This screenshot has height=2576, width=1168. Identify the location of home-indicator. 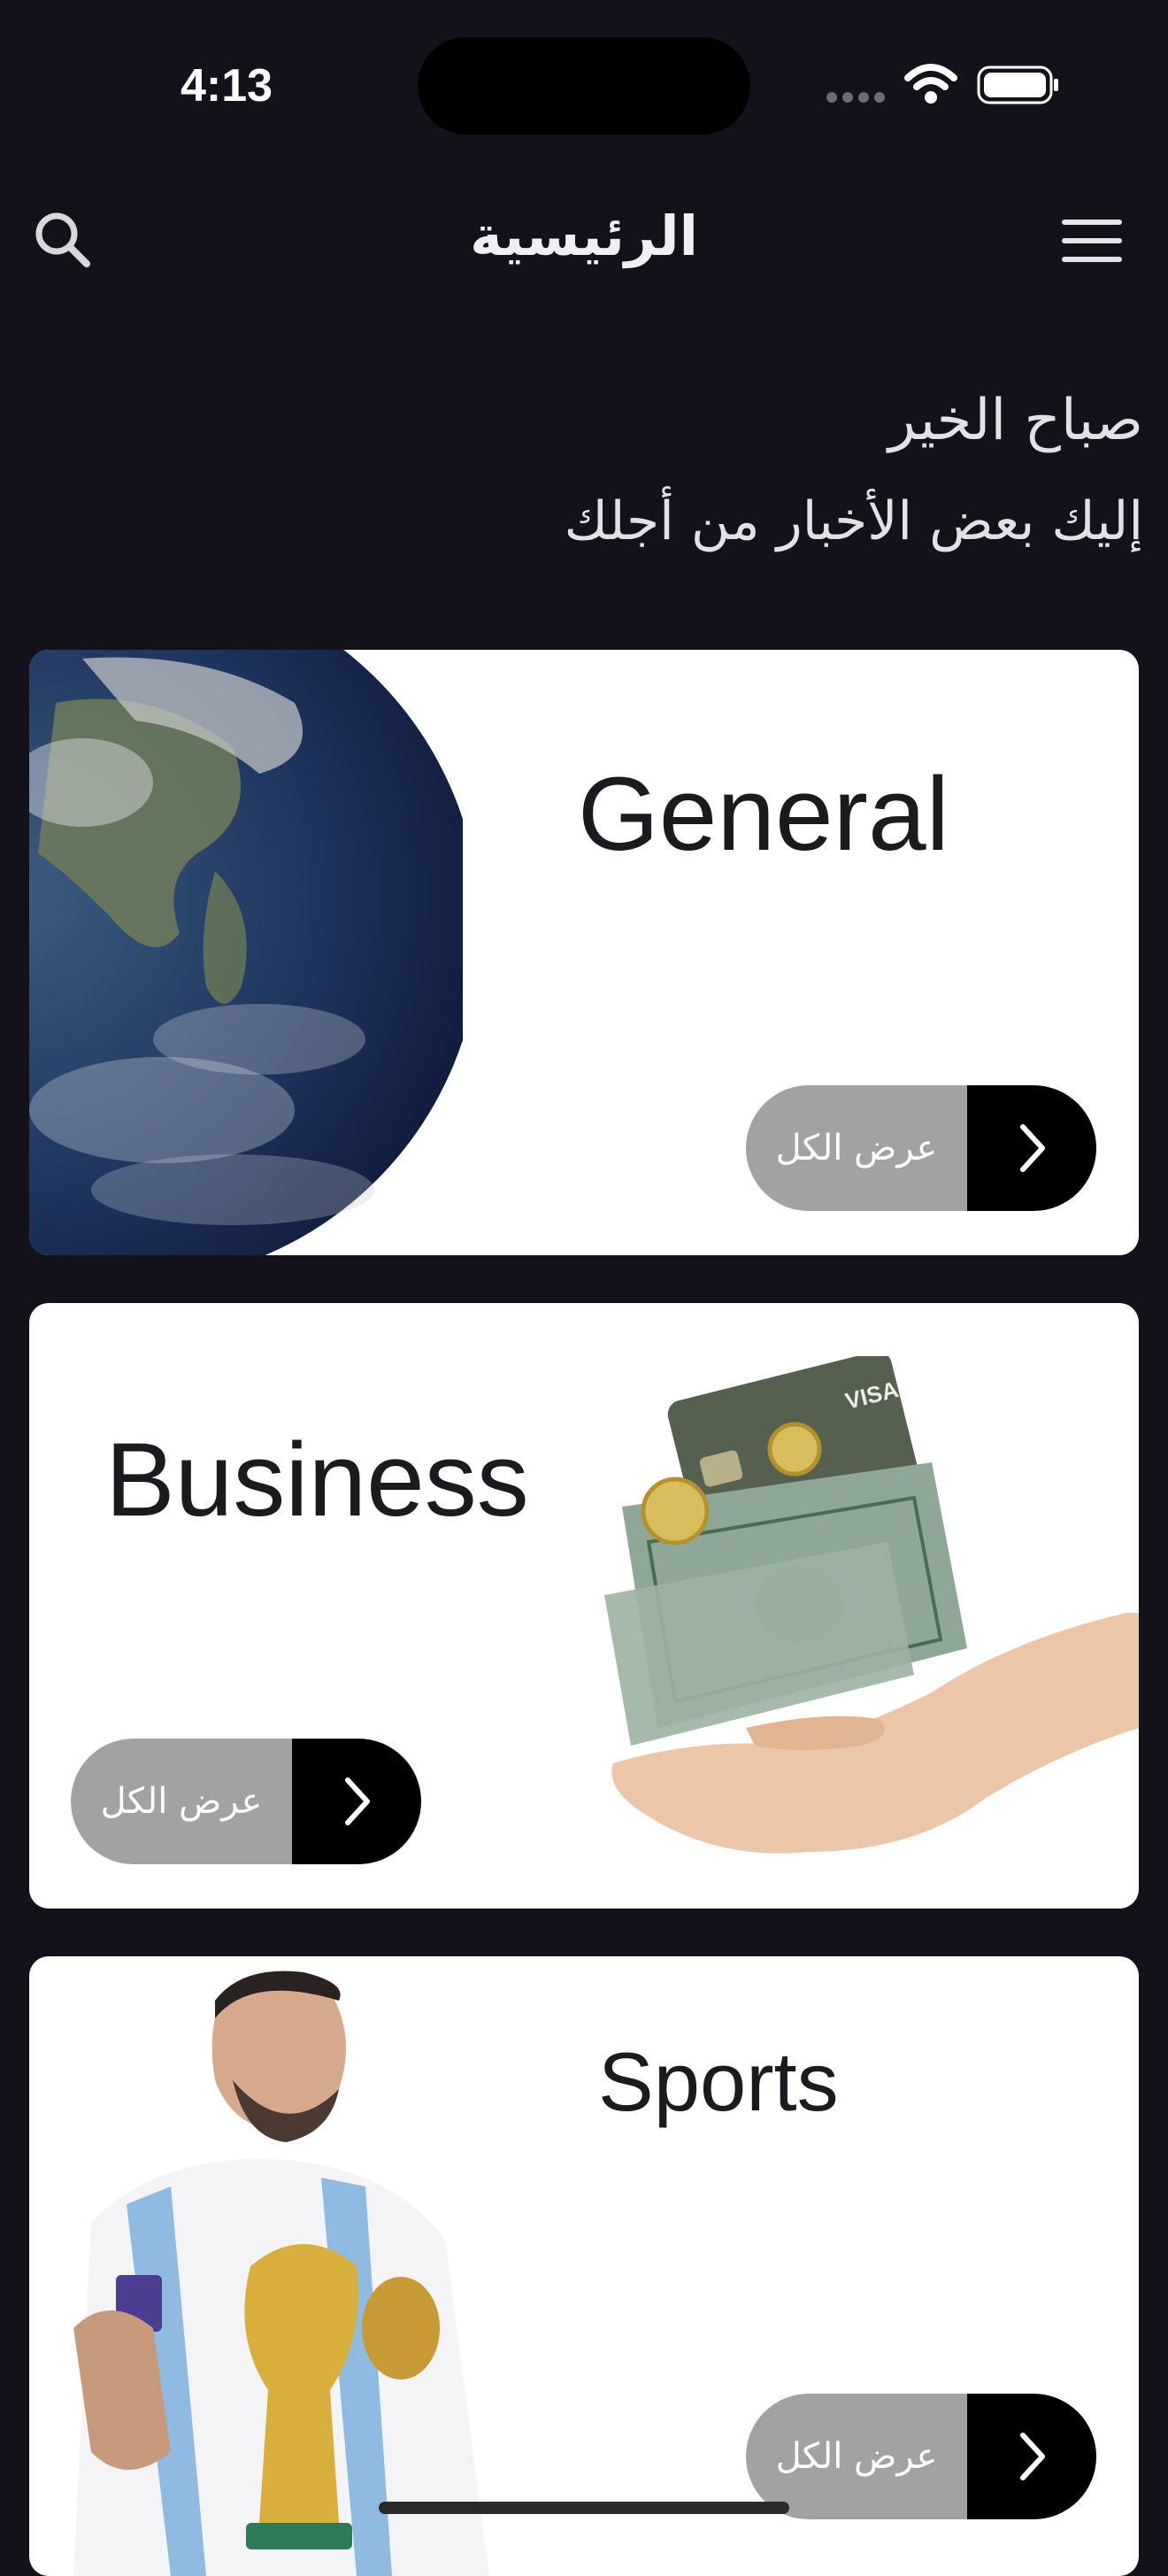
(584, 2508).